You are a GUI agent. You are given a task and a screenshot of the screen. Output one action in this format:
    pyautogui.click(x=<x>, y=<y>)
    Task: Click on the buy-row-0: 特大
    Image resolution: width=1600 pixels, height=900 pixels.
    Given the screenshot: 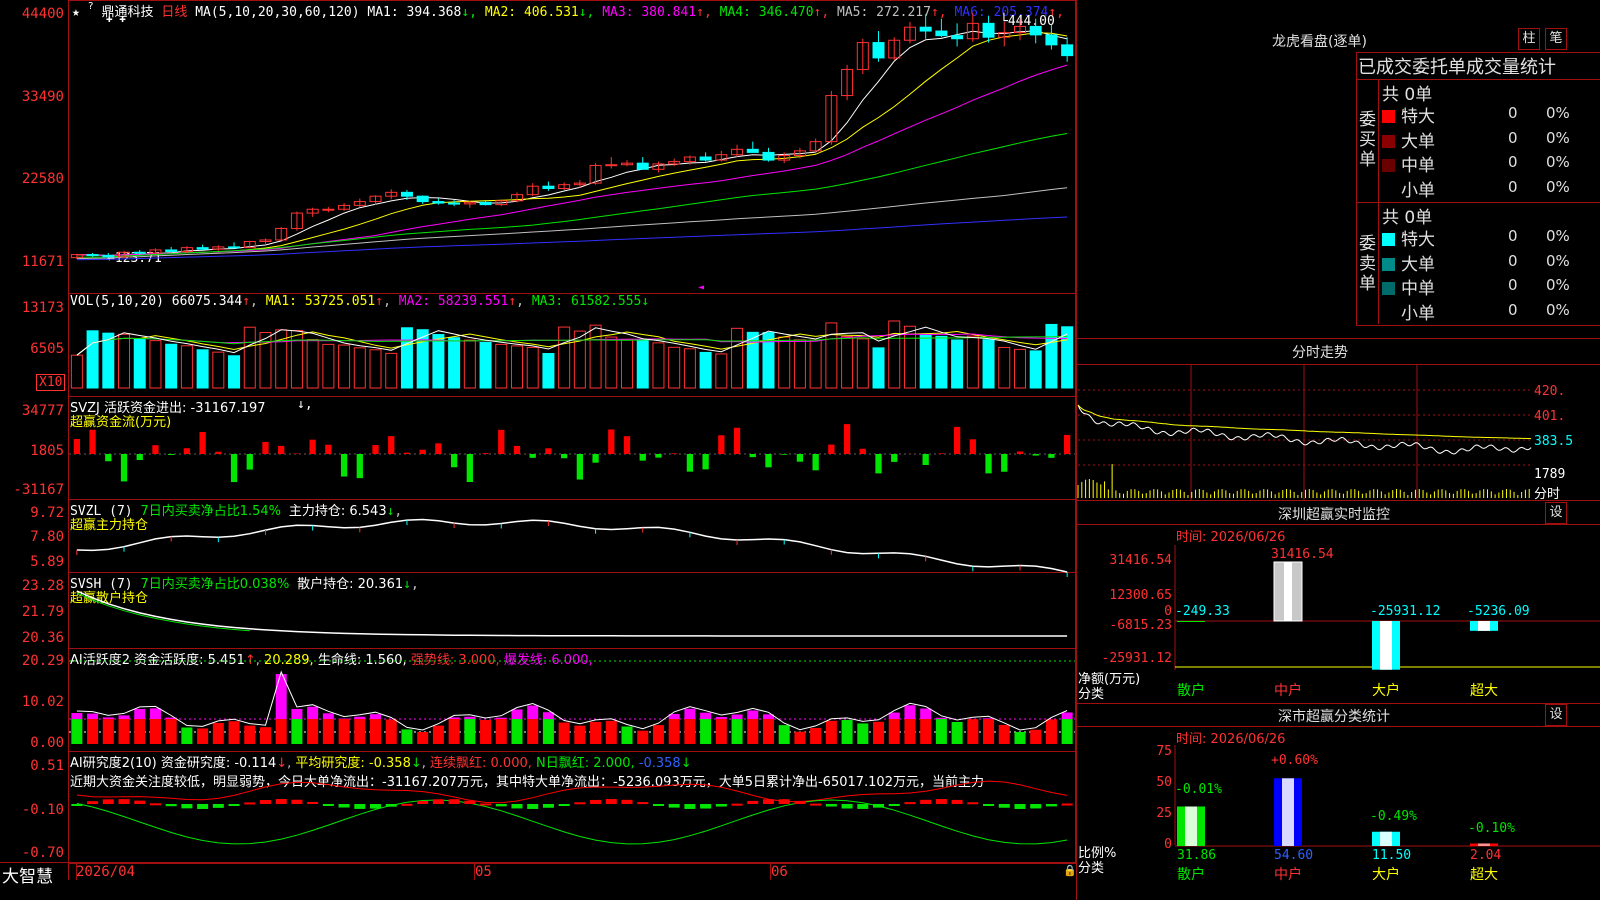 What is the action you would take?
    pyautogui.click(x=1408, y=114)
    